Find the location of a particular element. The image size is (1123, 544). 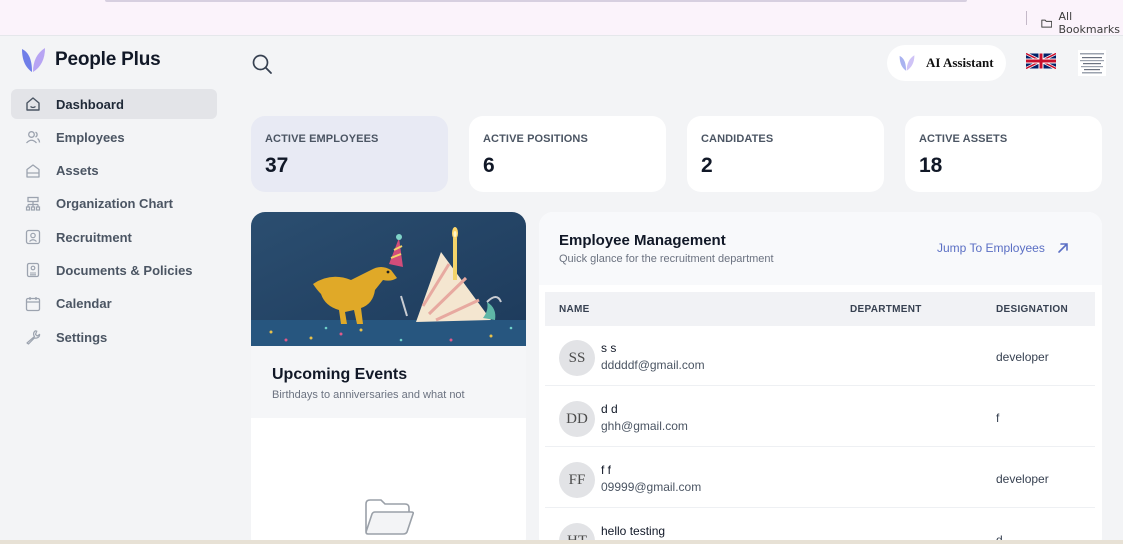

employee-email: dddddf@gmail.com is located at coordinates (653, 365).